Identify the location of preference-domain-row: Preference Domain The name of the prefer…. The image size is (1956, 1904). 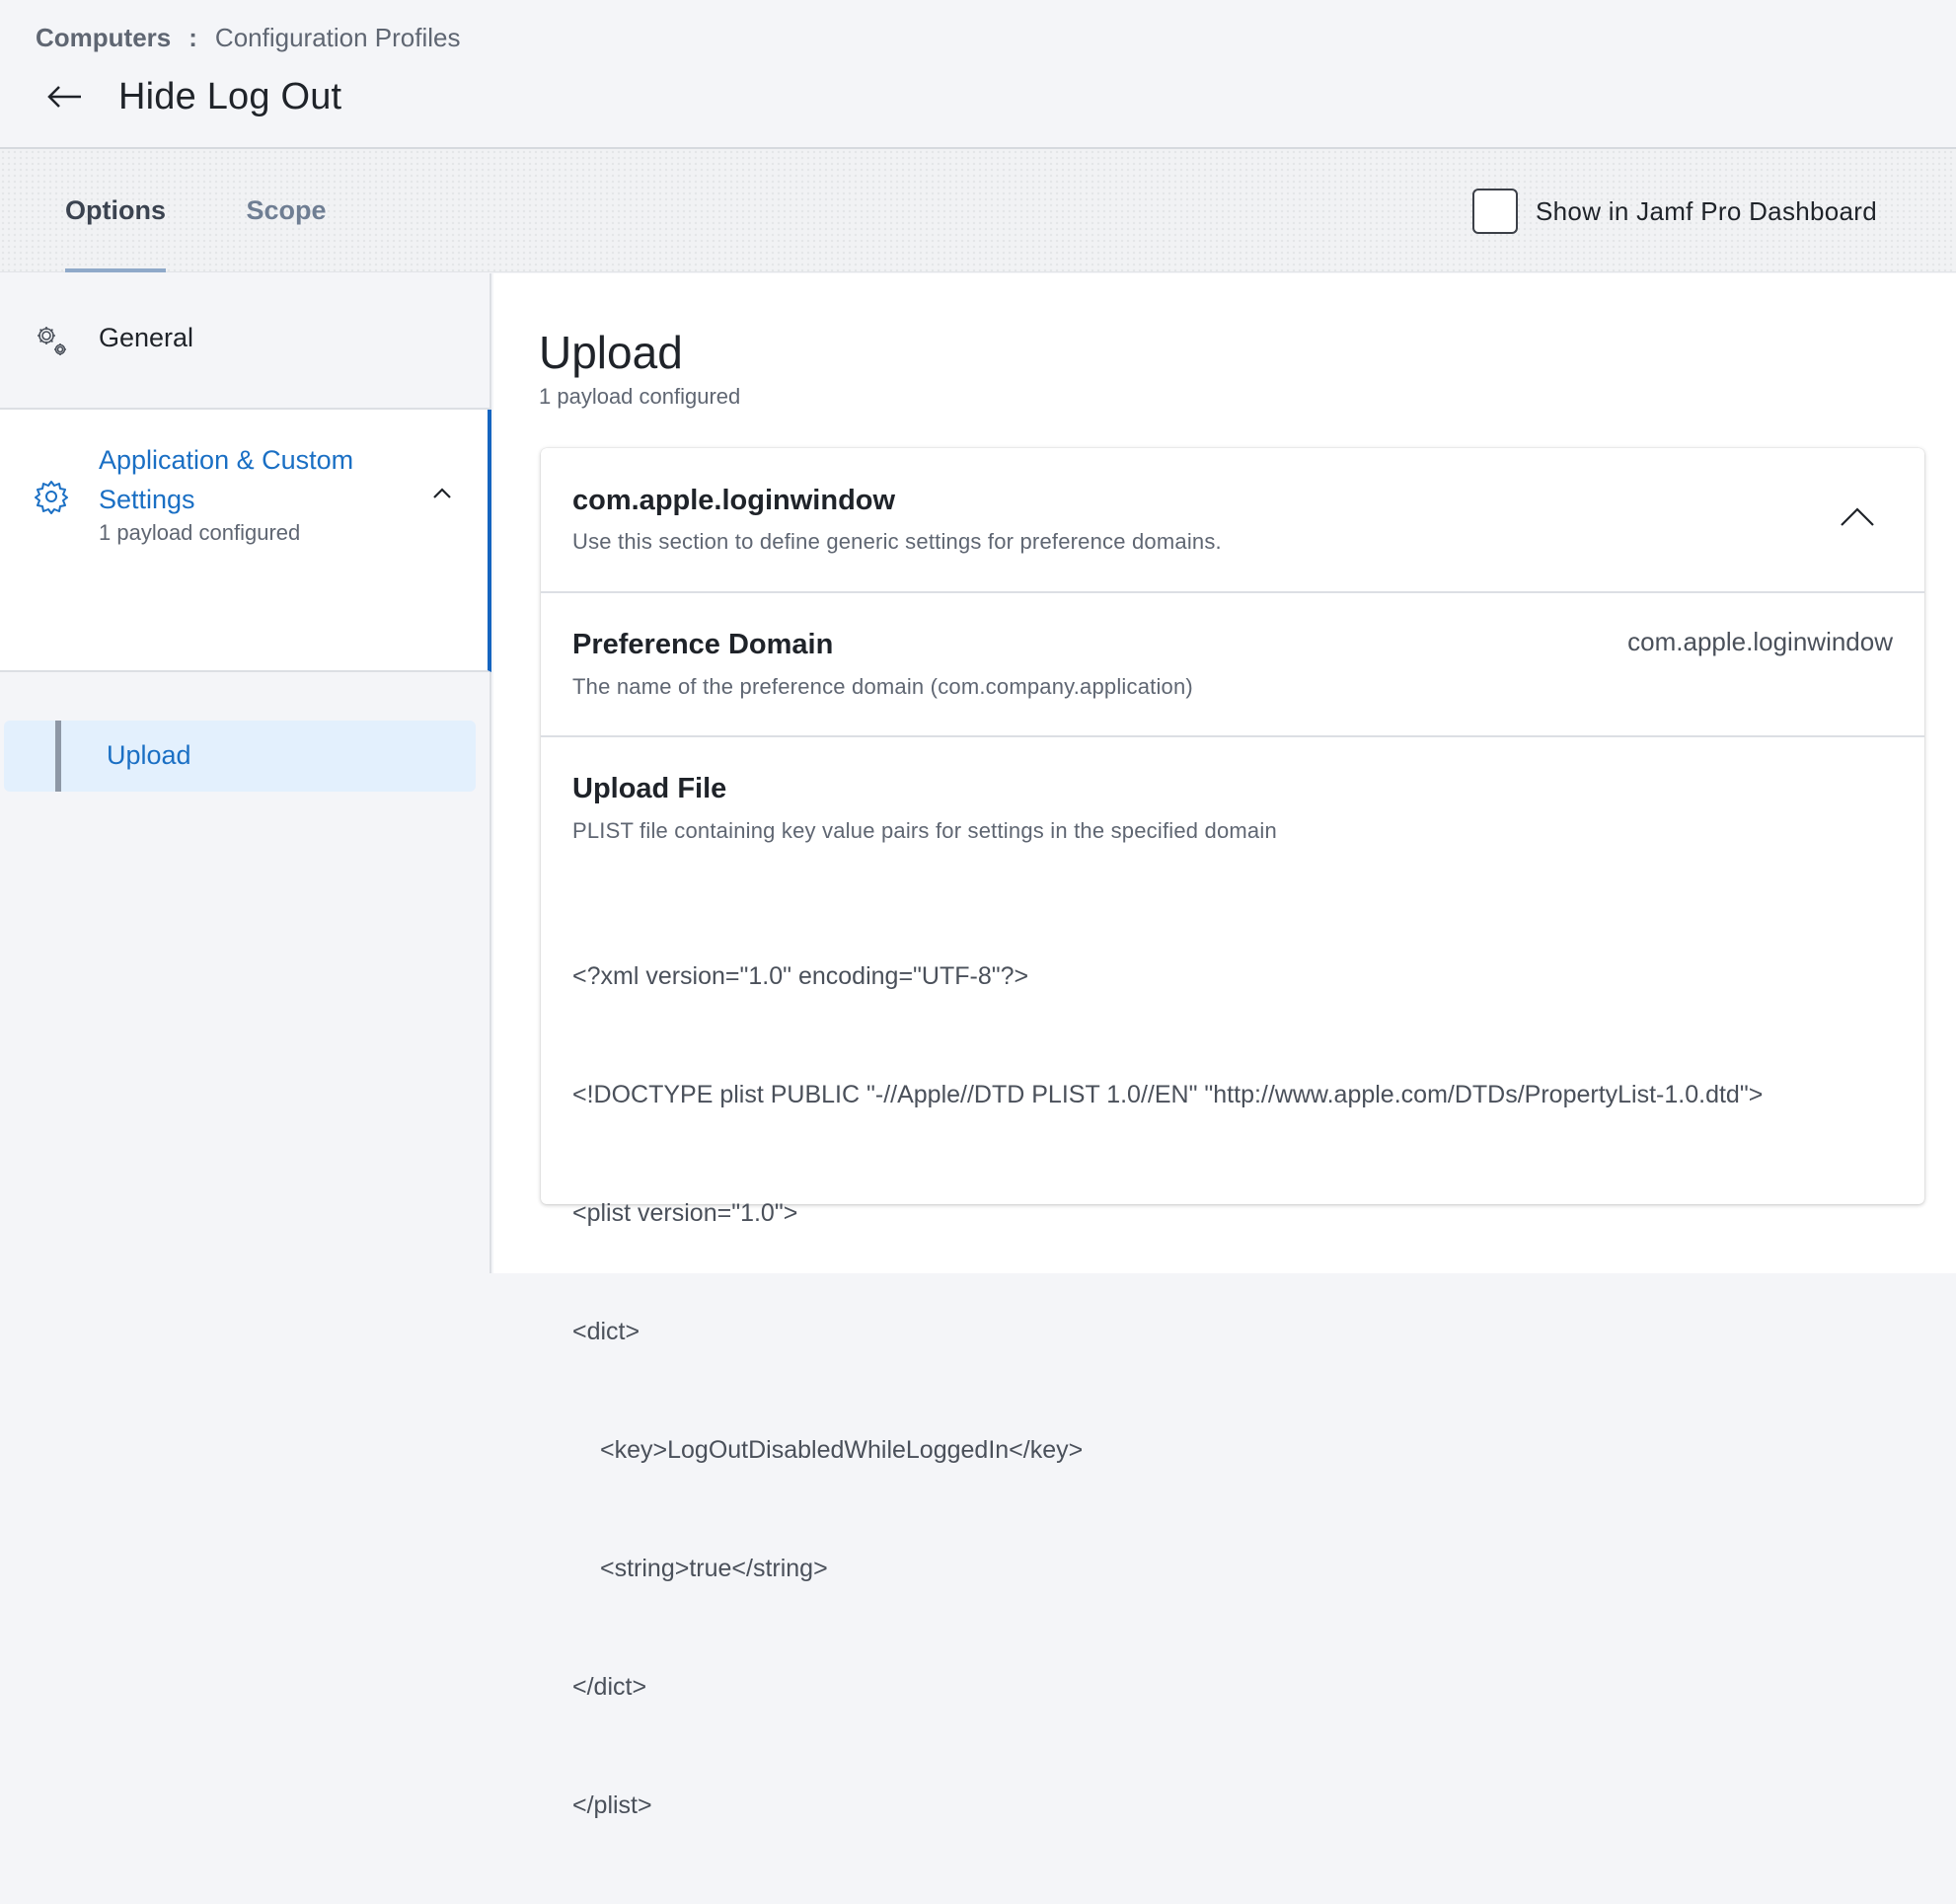
(1233, 665).